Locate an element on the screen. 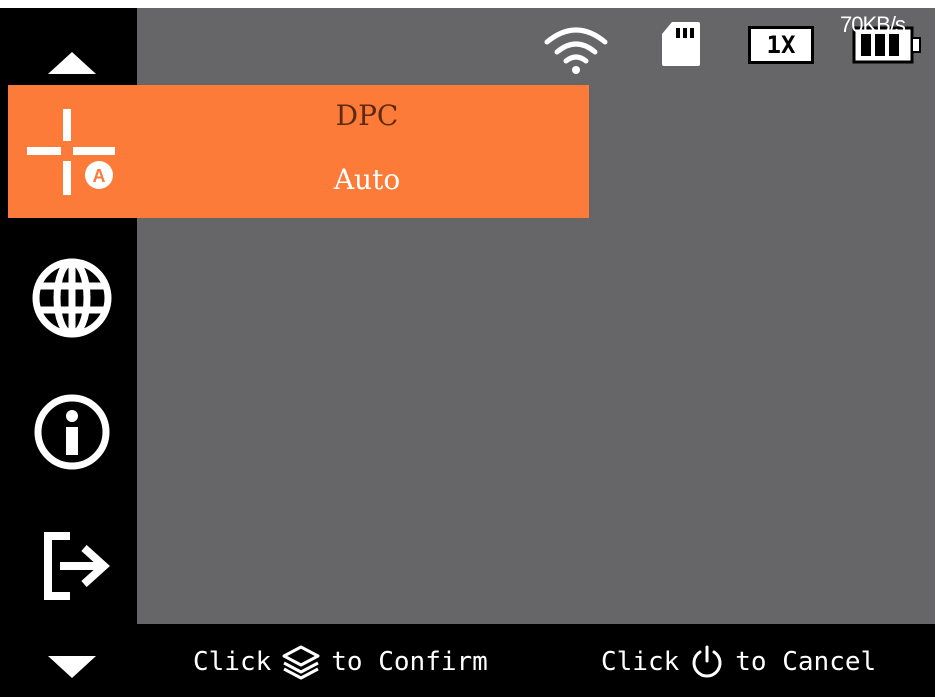 The width and height of the screenshot is (943, 697). info-icon is located at coordinates (72, 432).